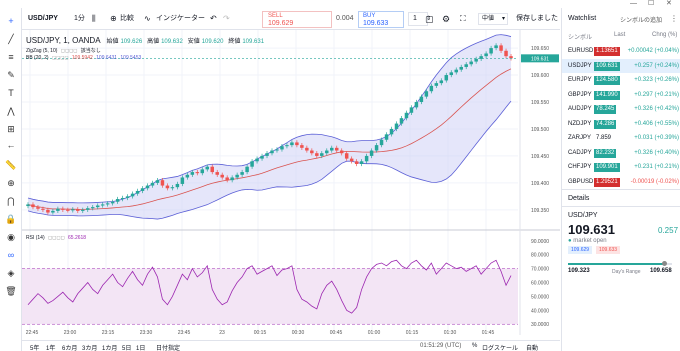 The image size is (680, 351). Describe the element at coordinates (222, 332) in the screenshot. I see `time-tick-label: 23` at that location.